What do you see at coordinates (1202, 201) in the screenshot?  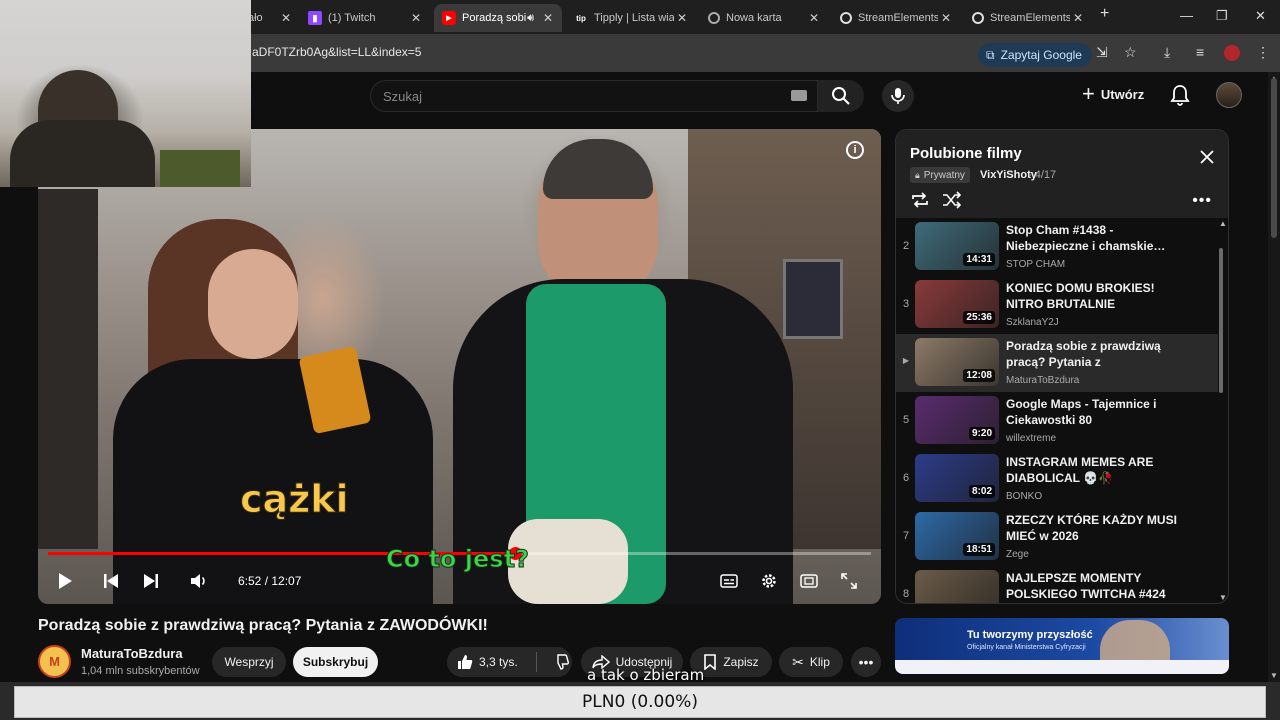 I see `playlist-menu-button: •••` at bounding box center [1202, 201].